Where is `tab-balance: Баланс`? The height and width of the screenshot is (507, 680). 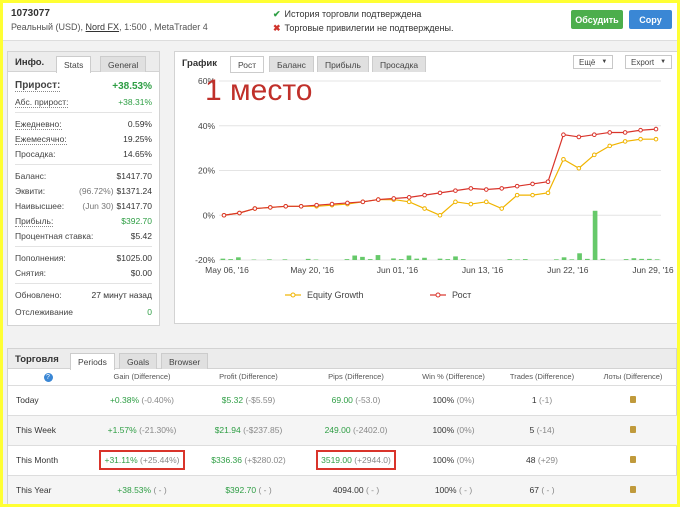
tab-balance: Баланс is located at coordinates (291, 64).